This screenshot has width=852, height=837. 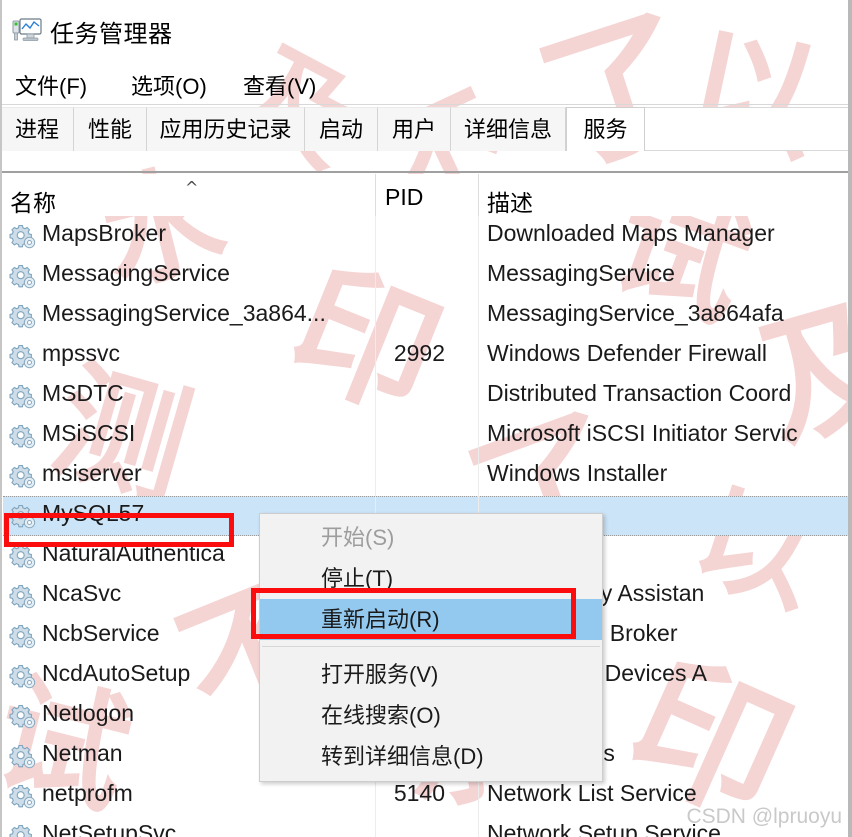 What do you see at coordinates (1, 418) in the screenshot?
I see `window-left-border` at bounding box center [1, 418].